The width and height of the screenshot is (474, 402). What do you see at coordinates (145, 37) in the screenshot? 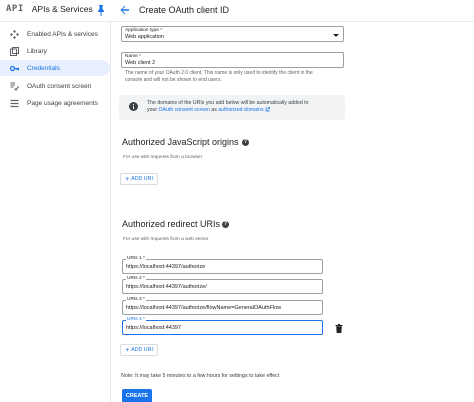
I see `application-type-value: Web application` at bounding box center [145, 37].